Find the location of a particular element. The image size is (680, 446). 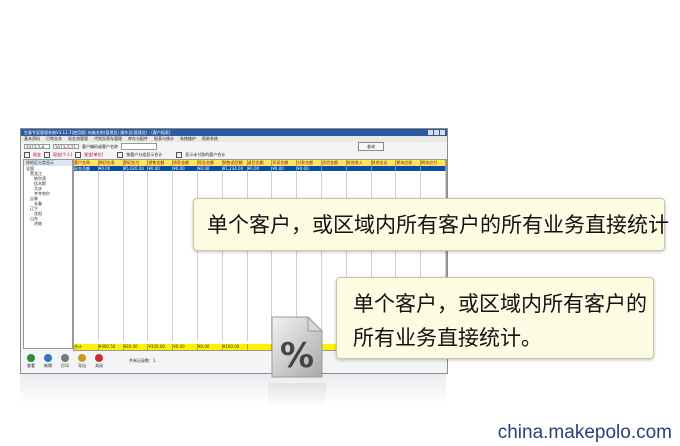

add-button: 新增 is located at coordinates (48, 361).